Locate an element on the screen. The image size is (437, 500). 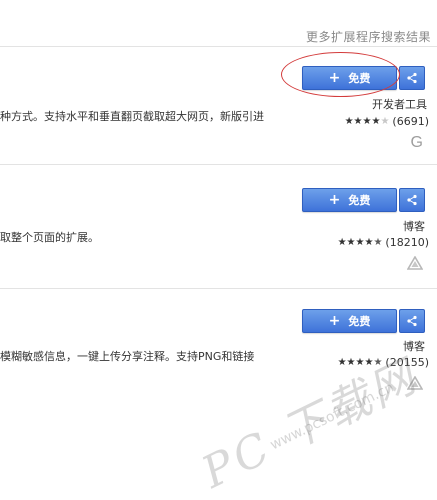
rating: ★ ★ ★ ★ ★ (6691) is located at coordinates (387, 121).